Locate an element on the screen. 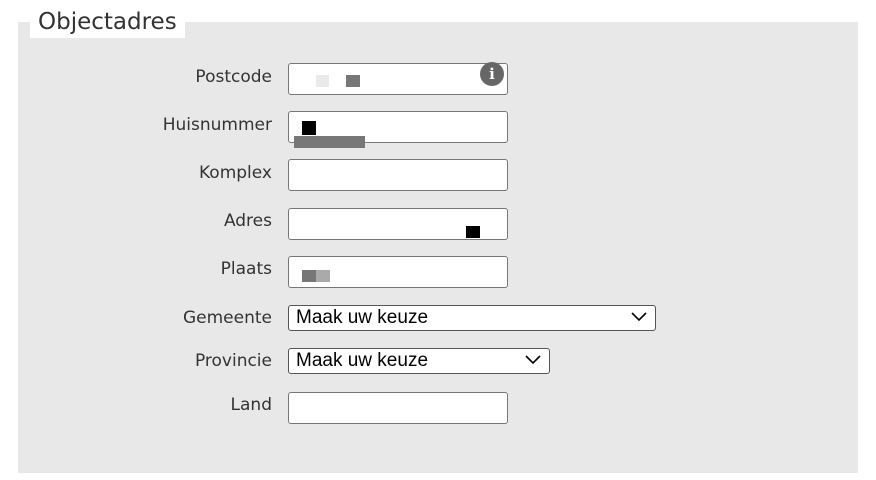 The image size is (876, 480). plaats-row: Plaats is located at coordinates (438, 272).